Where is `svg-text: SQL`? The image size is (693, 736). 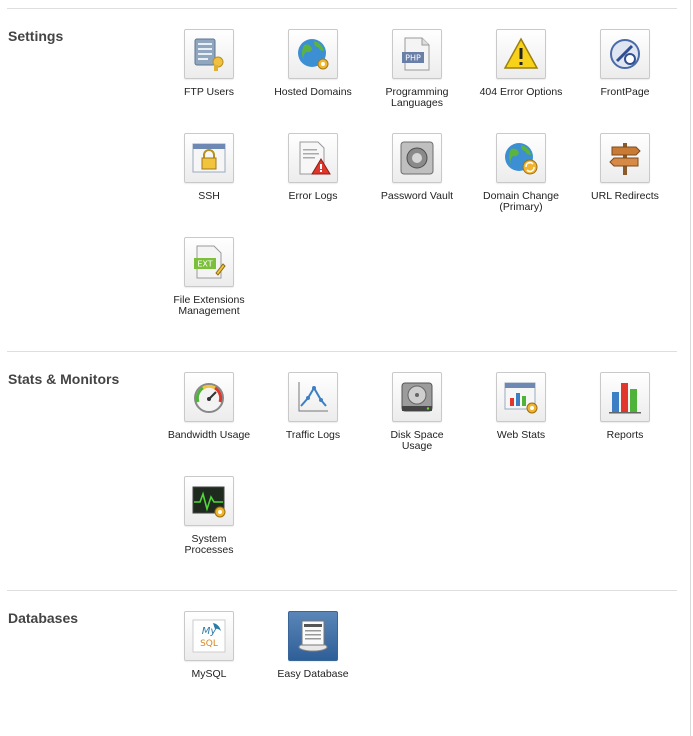
svg-text: SQL is located at coordinates (209, 644).